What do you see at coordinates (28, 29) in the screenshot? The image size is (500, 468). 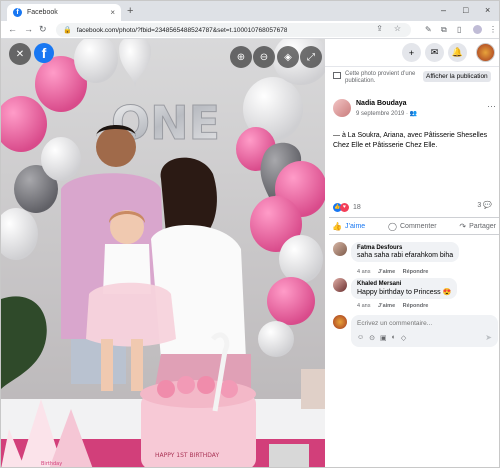 I see `forward-arrow-icon: →` at bounding box center [28, 29].